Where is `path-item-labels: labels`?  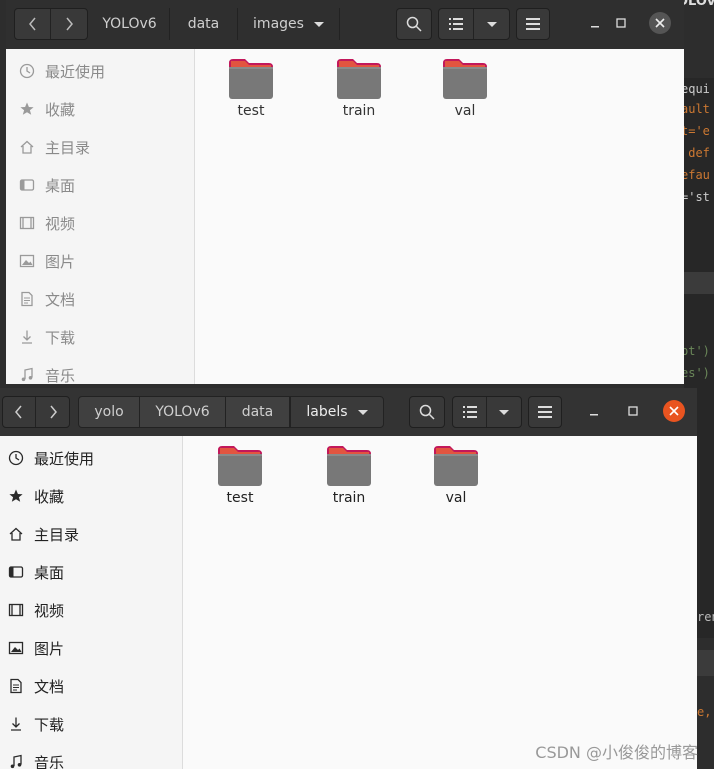
path-item-labels: labels is located at coordinates (337, 412).